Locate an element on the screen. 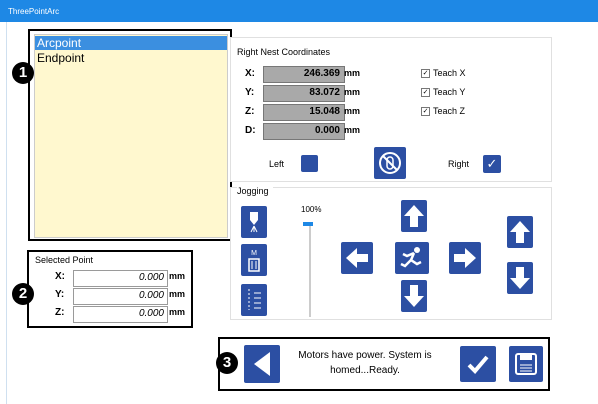  right-checkbox: ✓ is located at coordinates (492, 164).